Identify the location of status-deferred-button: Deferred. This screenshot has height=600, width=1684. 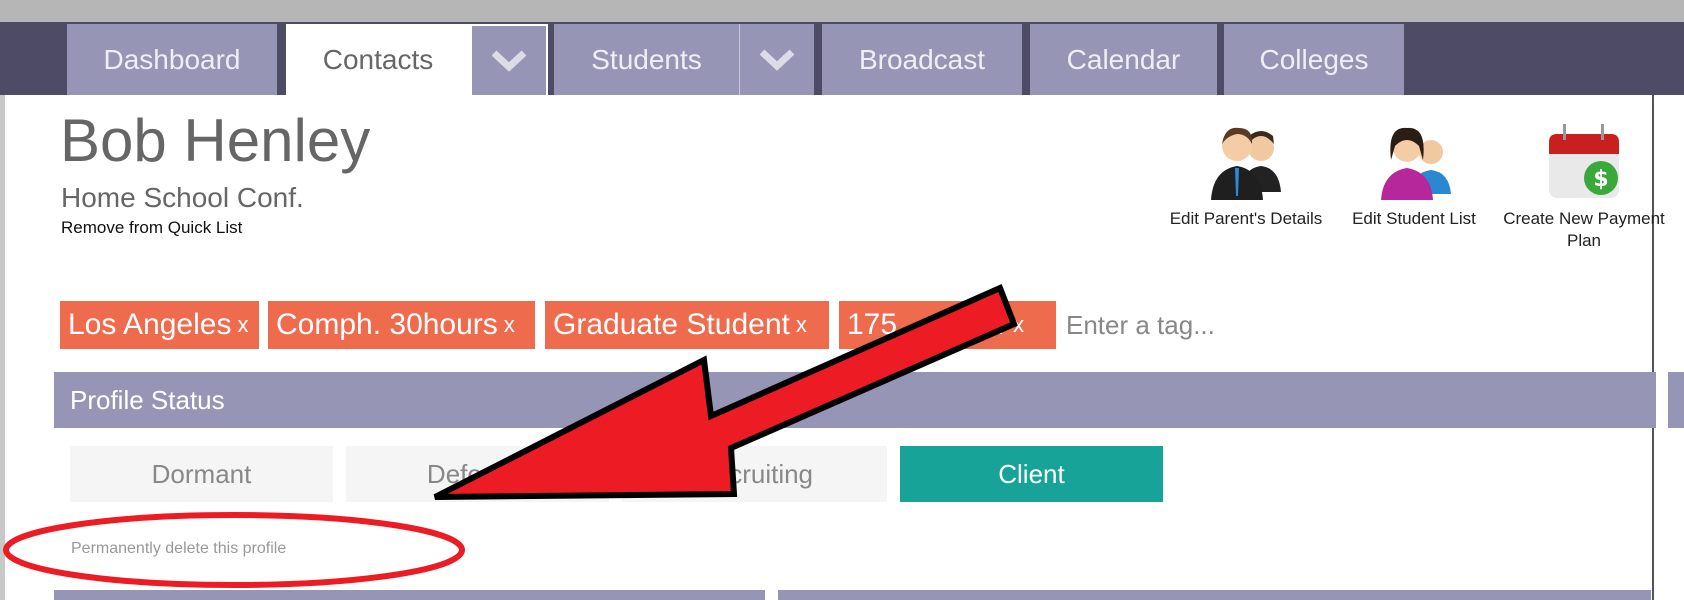
(477, 474).